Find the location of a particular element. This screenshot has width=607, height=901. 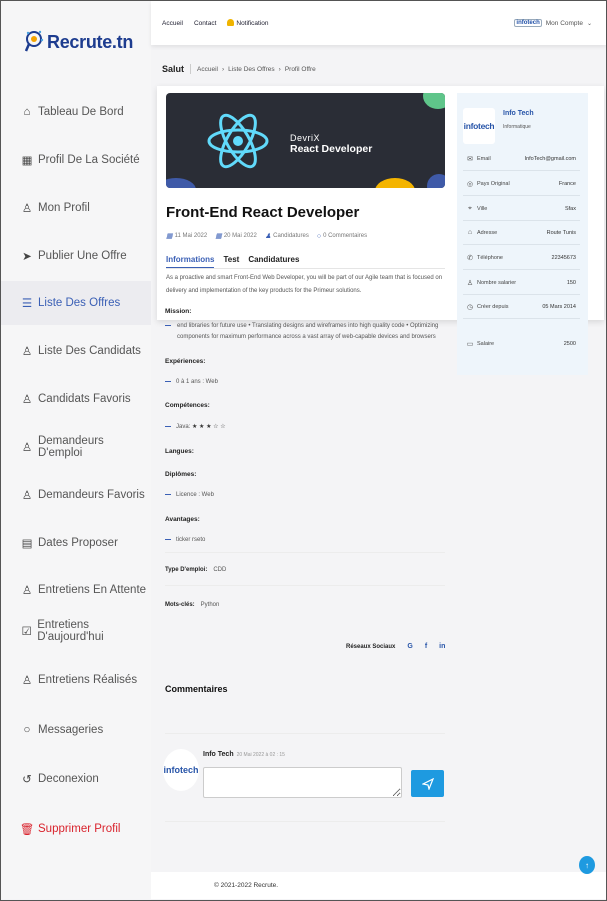

keywords: Mots-clés: Python is located at coordinates (192, 605).